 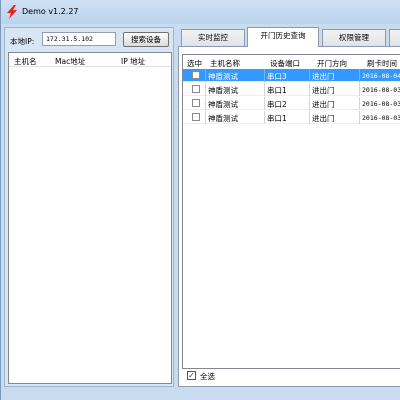 I want to click on table-row: 神盾测试 串口2 进出门 2016-08-03 14, so click(x=291, y=103).